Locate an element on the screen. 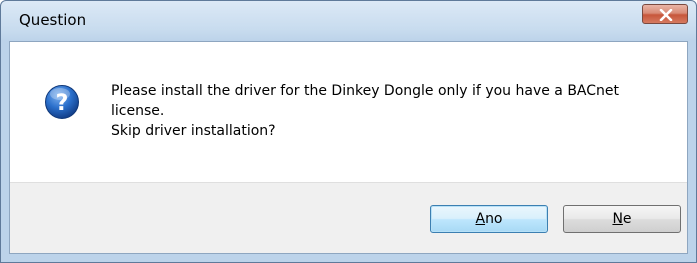 This screenshot has height=263, width=697. yes-button-label: no is located at coordinates (494, 219).